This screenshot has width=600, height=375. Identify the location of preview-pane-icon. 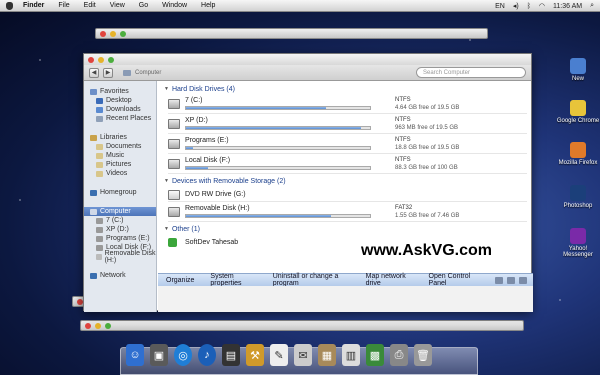
(511, 280).